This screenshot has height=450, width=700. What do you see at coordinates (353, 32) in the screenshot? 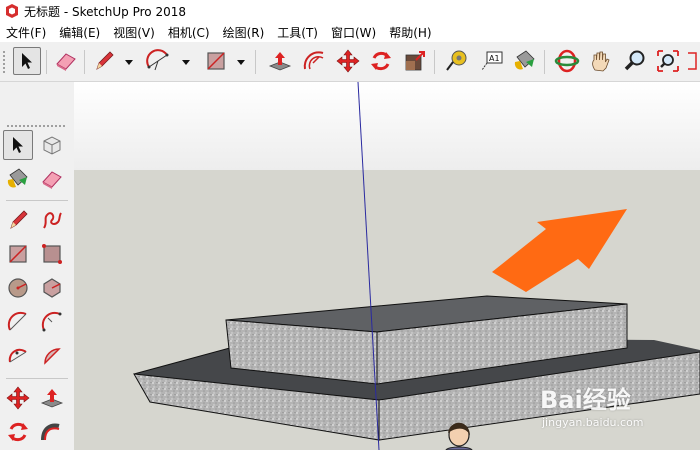
I see `menu-window: 窗口(W)` at bounding box center [353, 32].